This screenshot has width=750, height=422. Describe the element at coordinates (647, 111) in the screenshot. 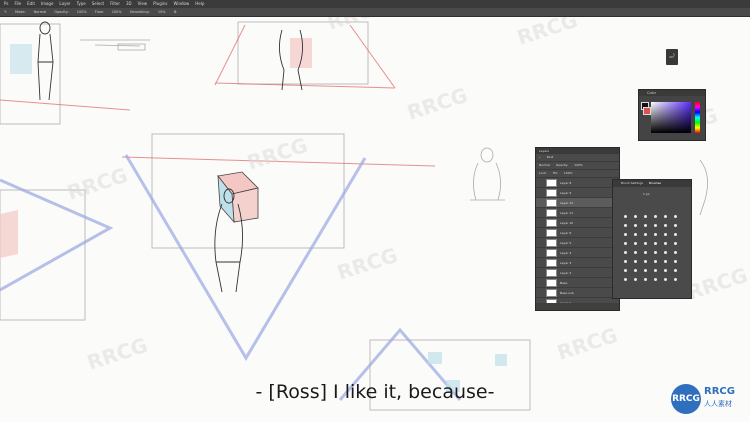

I see `background-swatch` at that location.